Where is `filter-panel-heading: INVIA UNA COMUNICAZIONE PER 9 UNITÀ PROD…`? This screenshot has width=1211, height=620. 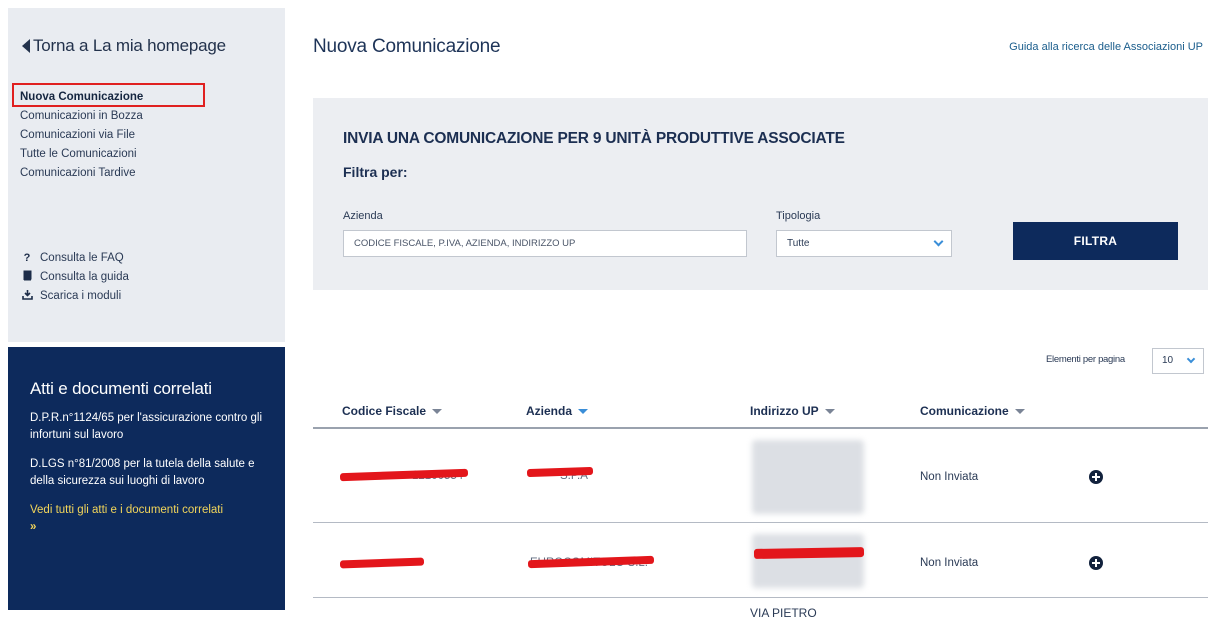 filter-panel-heading: INVIA UNA COMUNICAZIONE PER 9 UNITÀ PROD… is located at coordinates (594, 138).